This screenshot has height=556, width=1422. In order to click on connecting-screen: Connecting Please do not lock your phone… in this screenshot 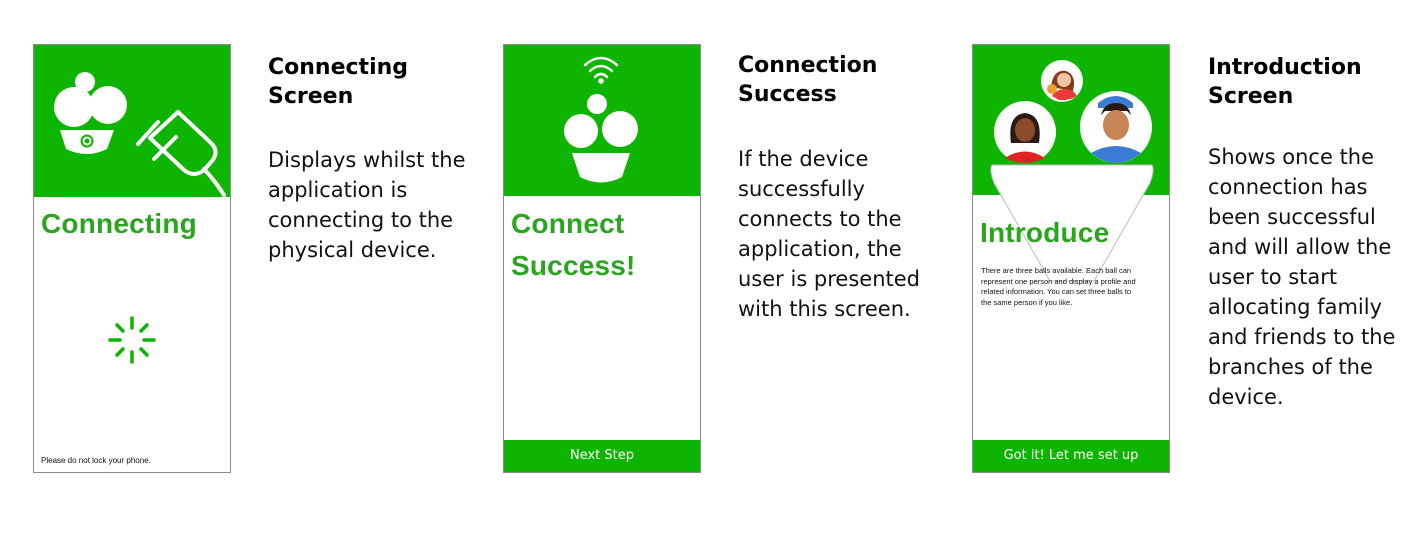, I will do `click(132, 258)`.